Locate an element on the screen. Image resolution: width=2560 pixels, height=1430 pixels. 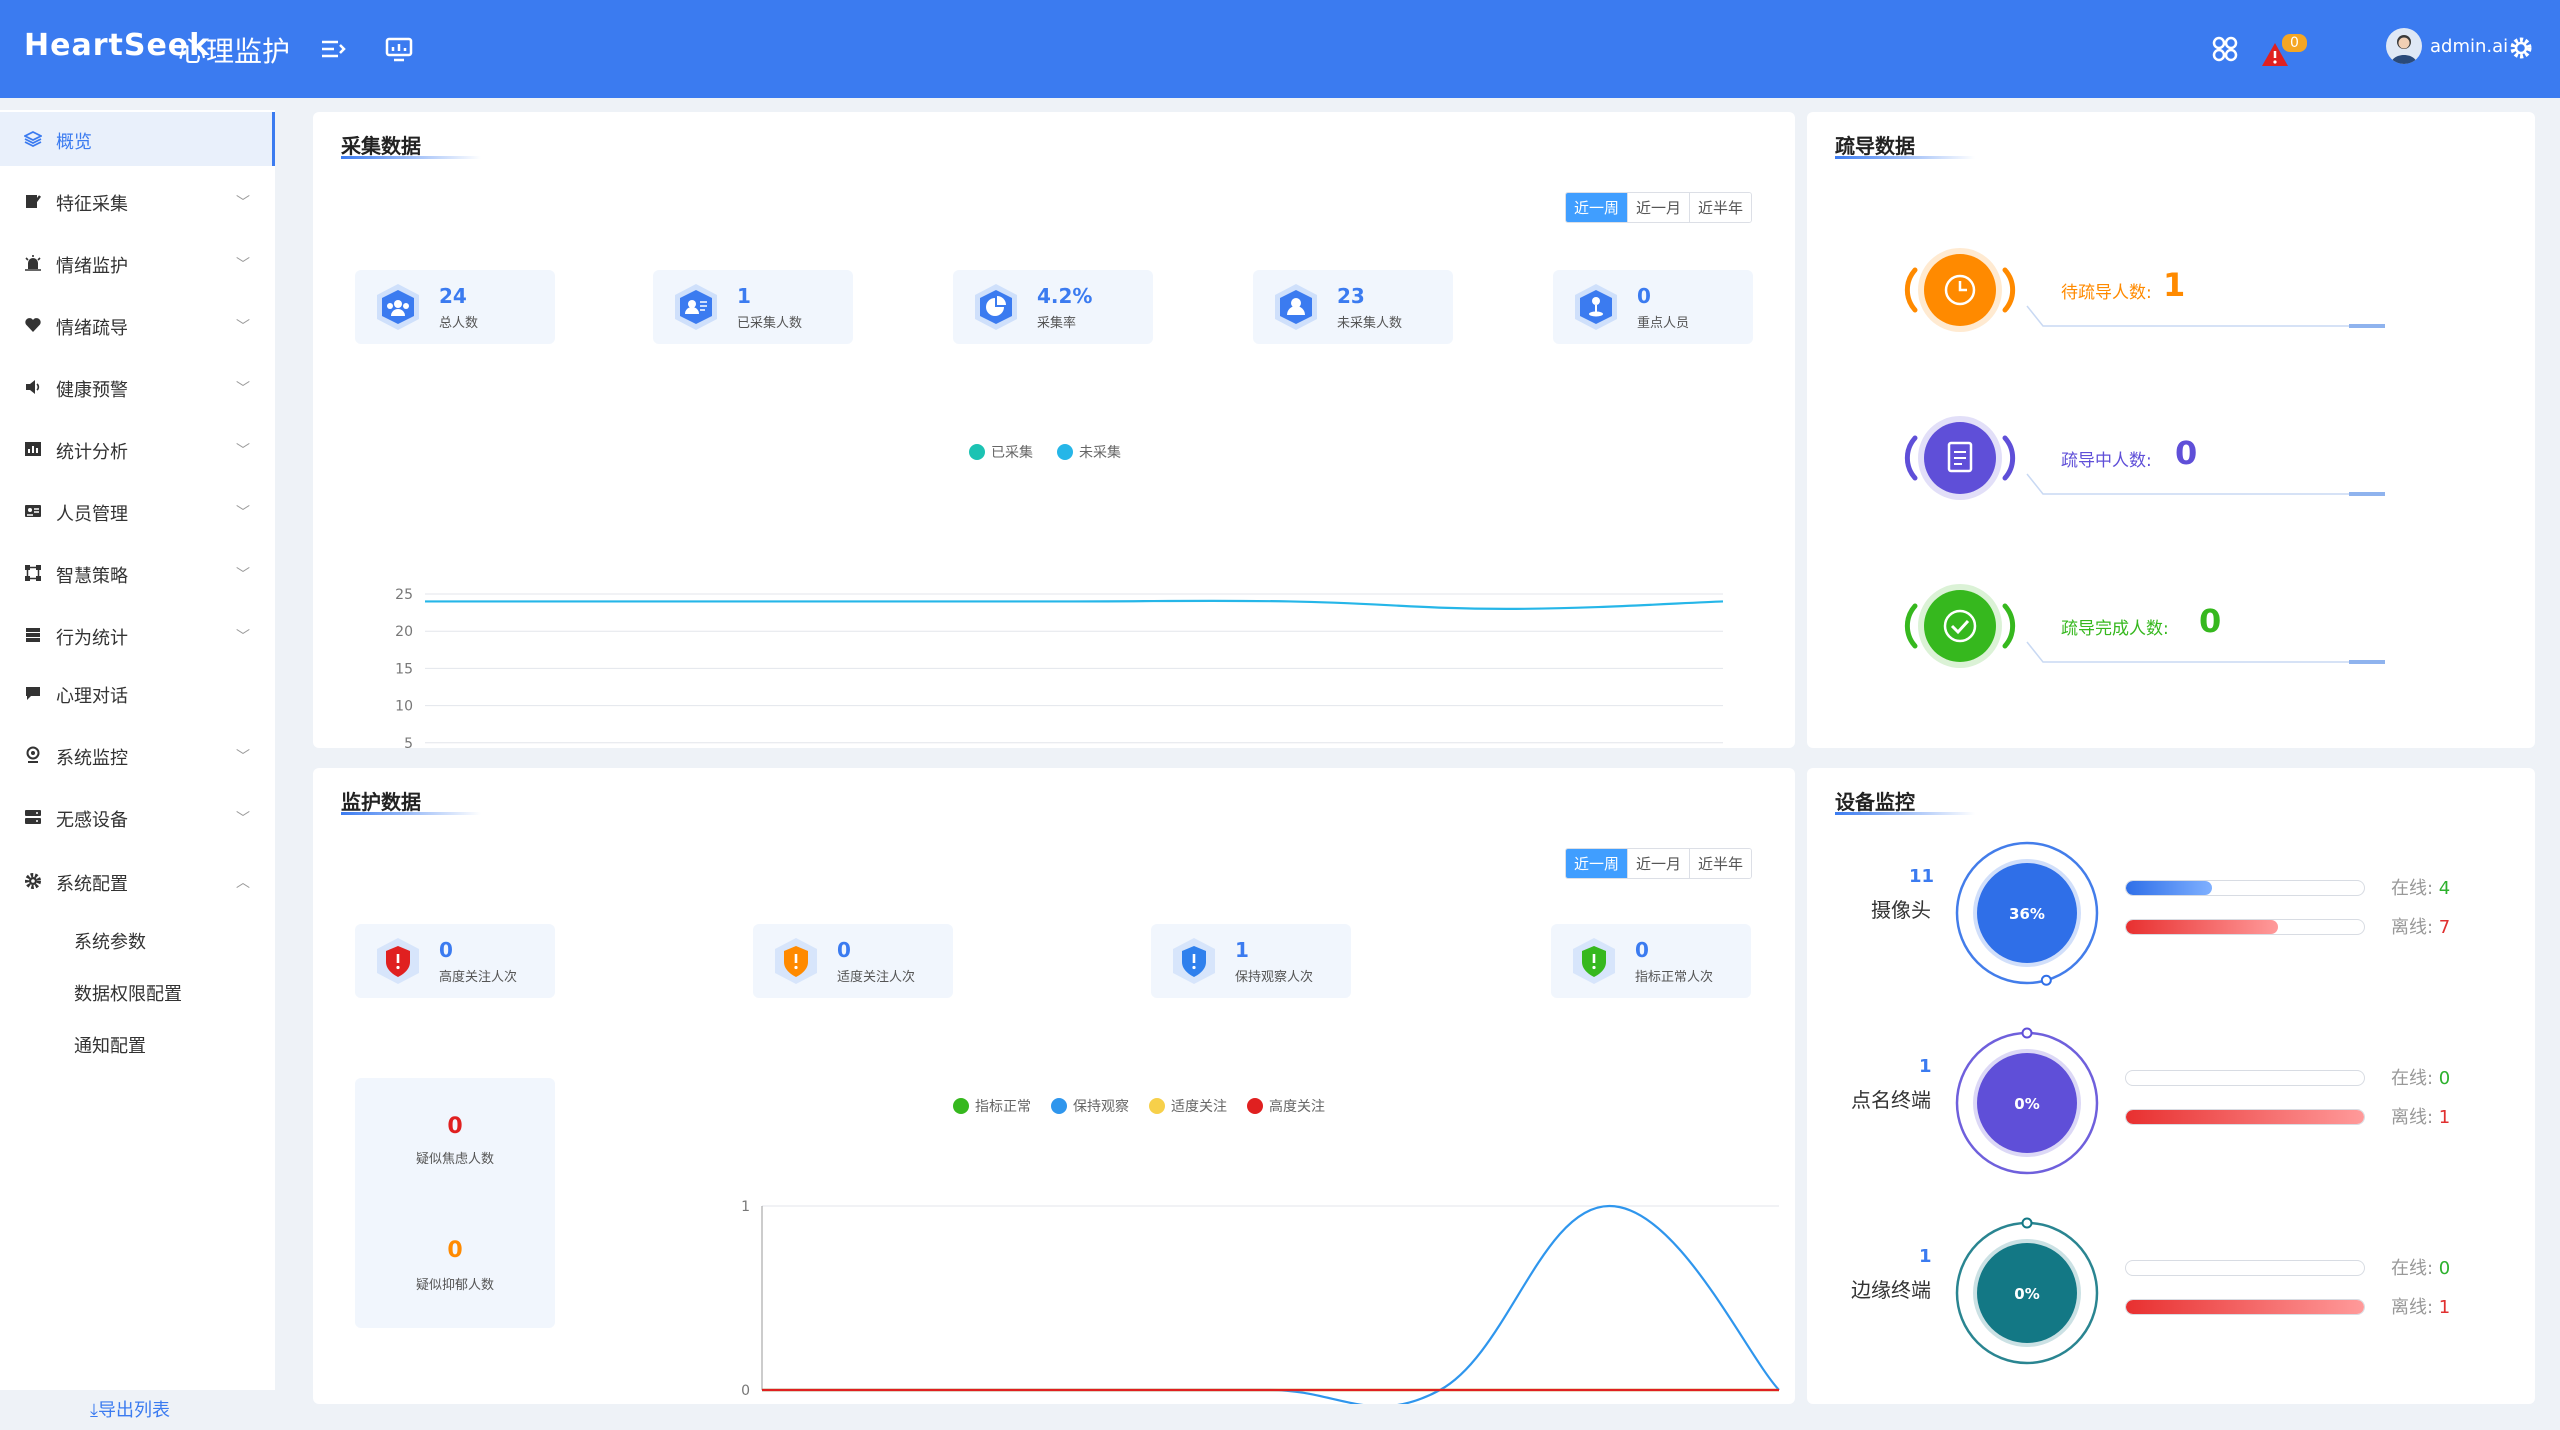
online-bar-fill is located at coordinates (2169, 888).